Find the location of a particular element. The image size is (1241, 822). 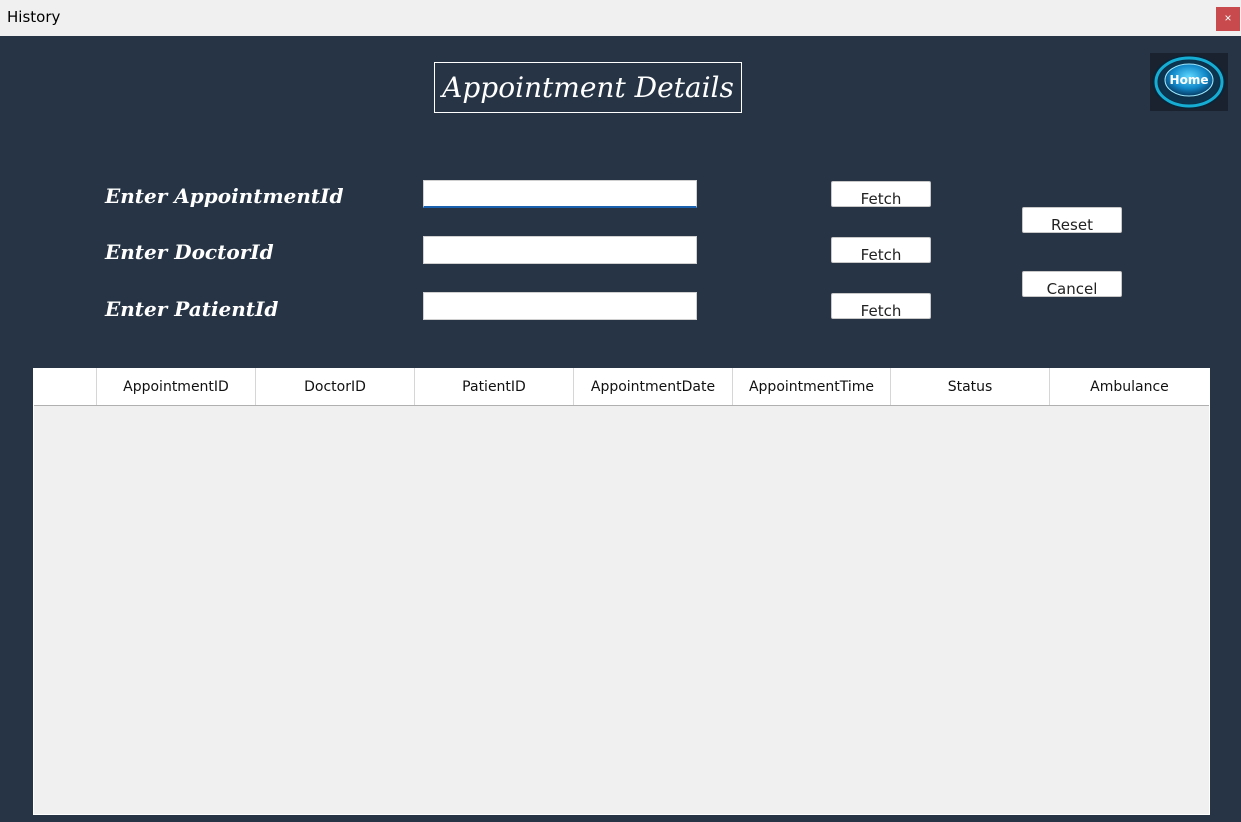

column-header-appointment-date: AppointmentDate is located at coordinates (653, 386).